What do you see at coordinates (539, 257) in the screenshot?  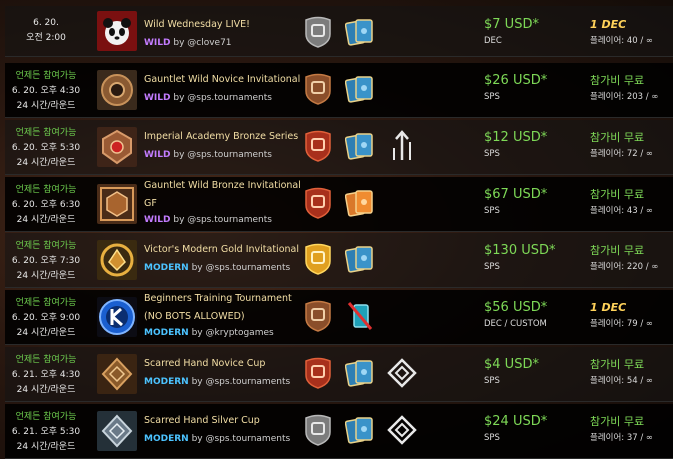 I see `prize-pool: $130 USD* SPS` at bounding box center [539, 257].